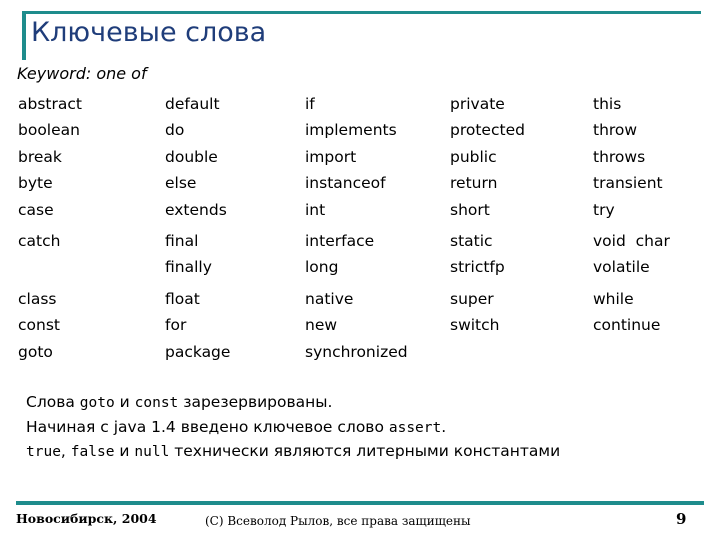  What do you see at coordinates (24, 35) in the screenshot?
I see `title-left-accent-bar` at bounding box center [24, 35].